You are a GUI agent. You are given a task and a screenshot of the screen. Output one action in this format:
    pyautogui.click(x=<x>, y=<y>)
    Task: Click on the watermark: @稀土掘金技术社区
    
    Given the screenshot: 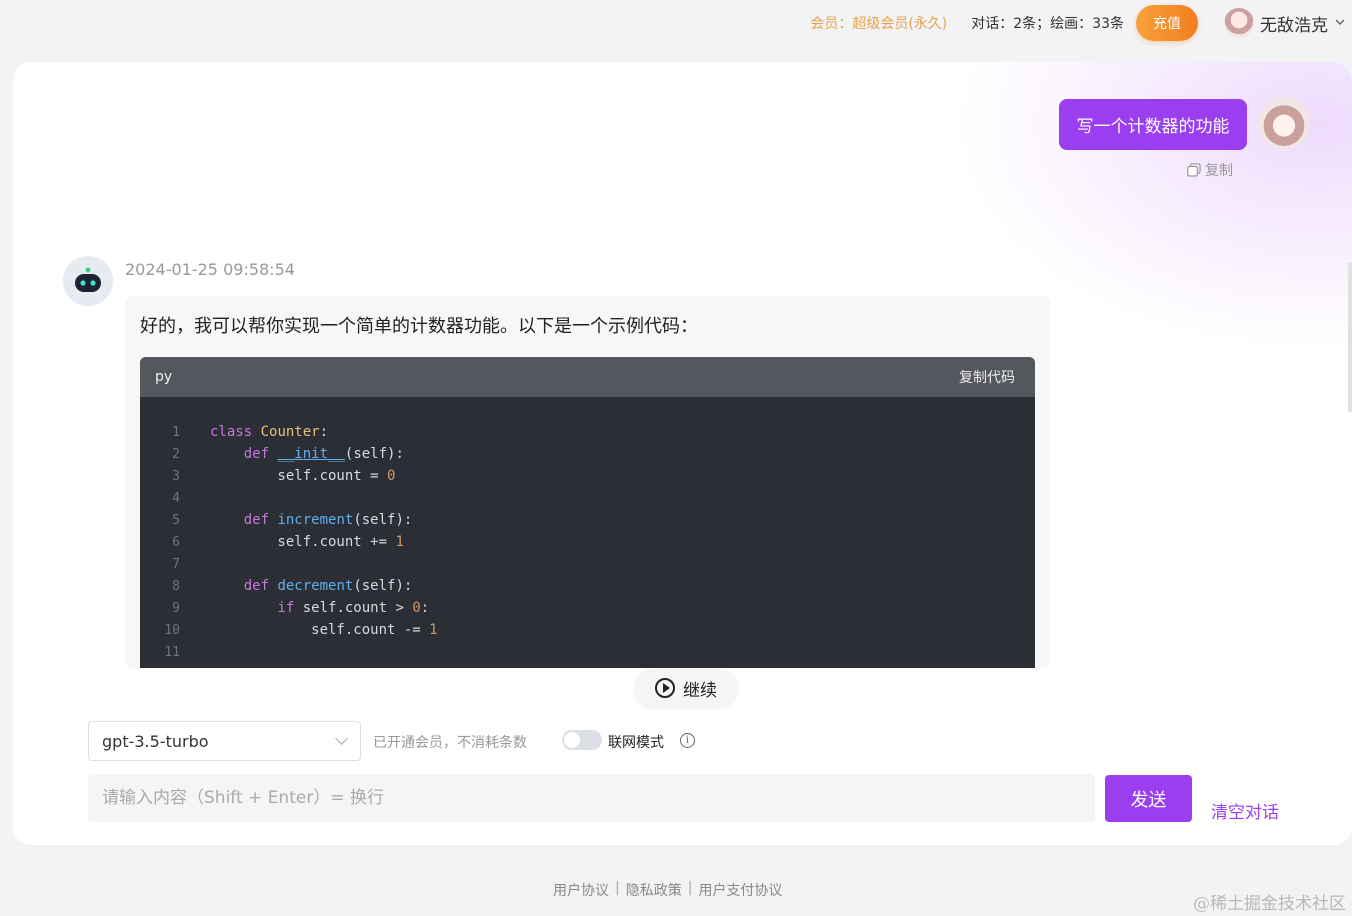 What is the action you would take?
    pyautogui.click(x=1269, y=904)
    